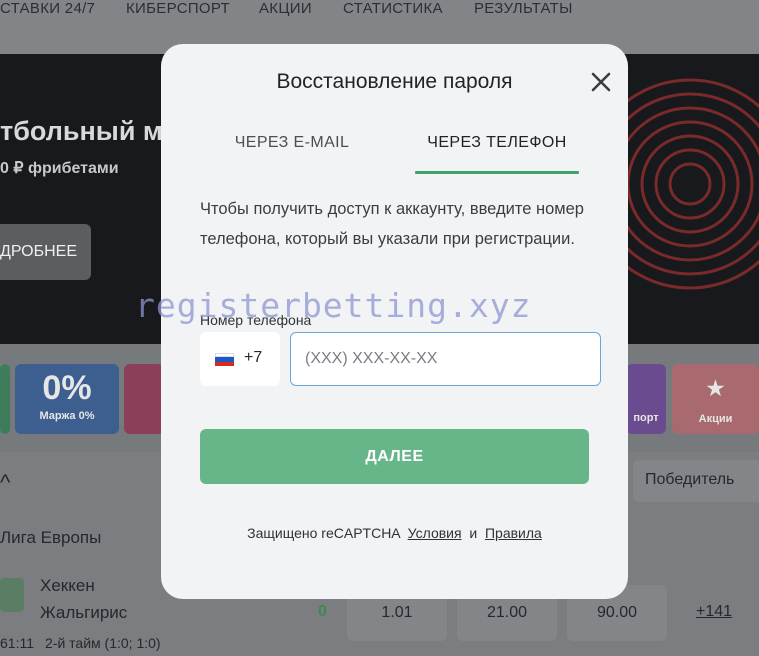  I want to click on tile-margin: 0% Маржа 0%, so click(67, 399).